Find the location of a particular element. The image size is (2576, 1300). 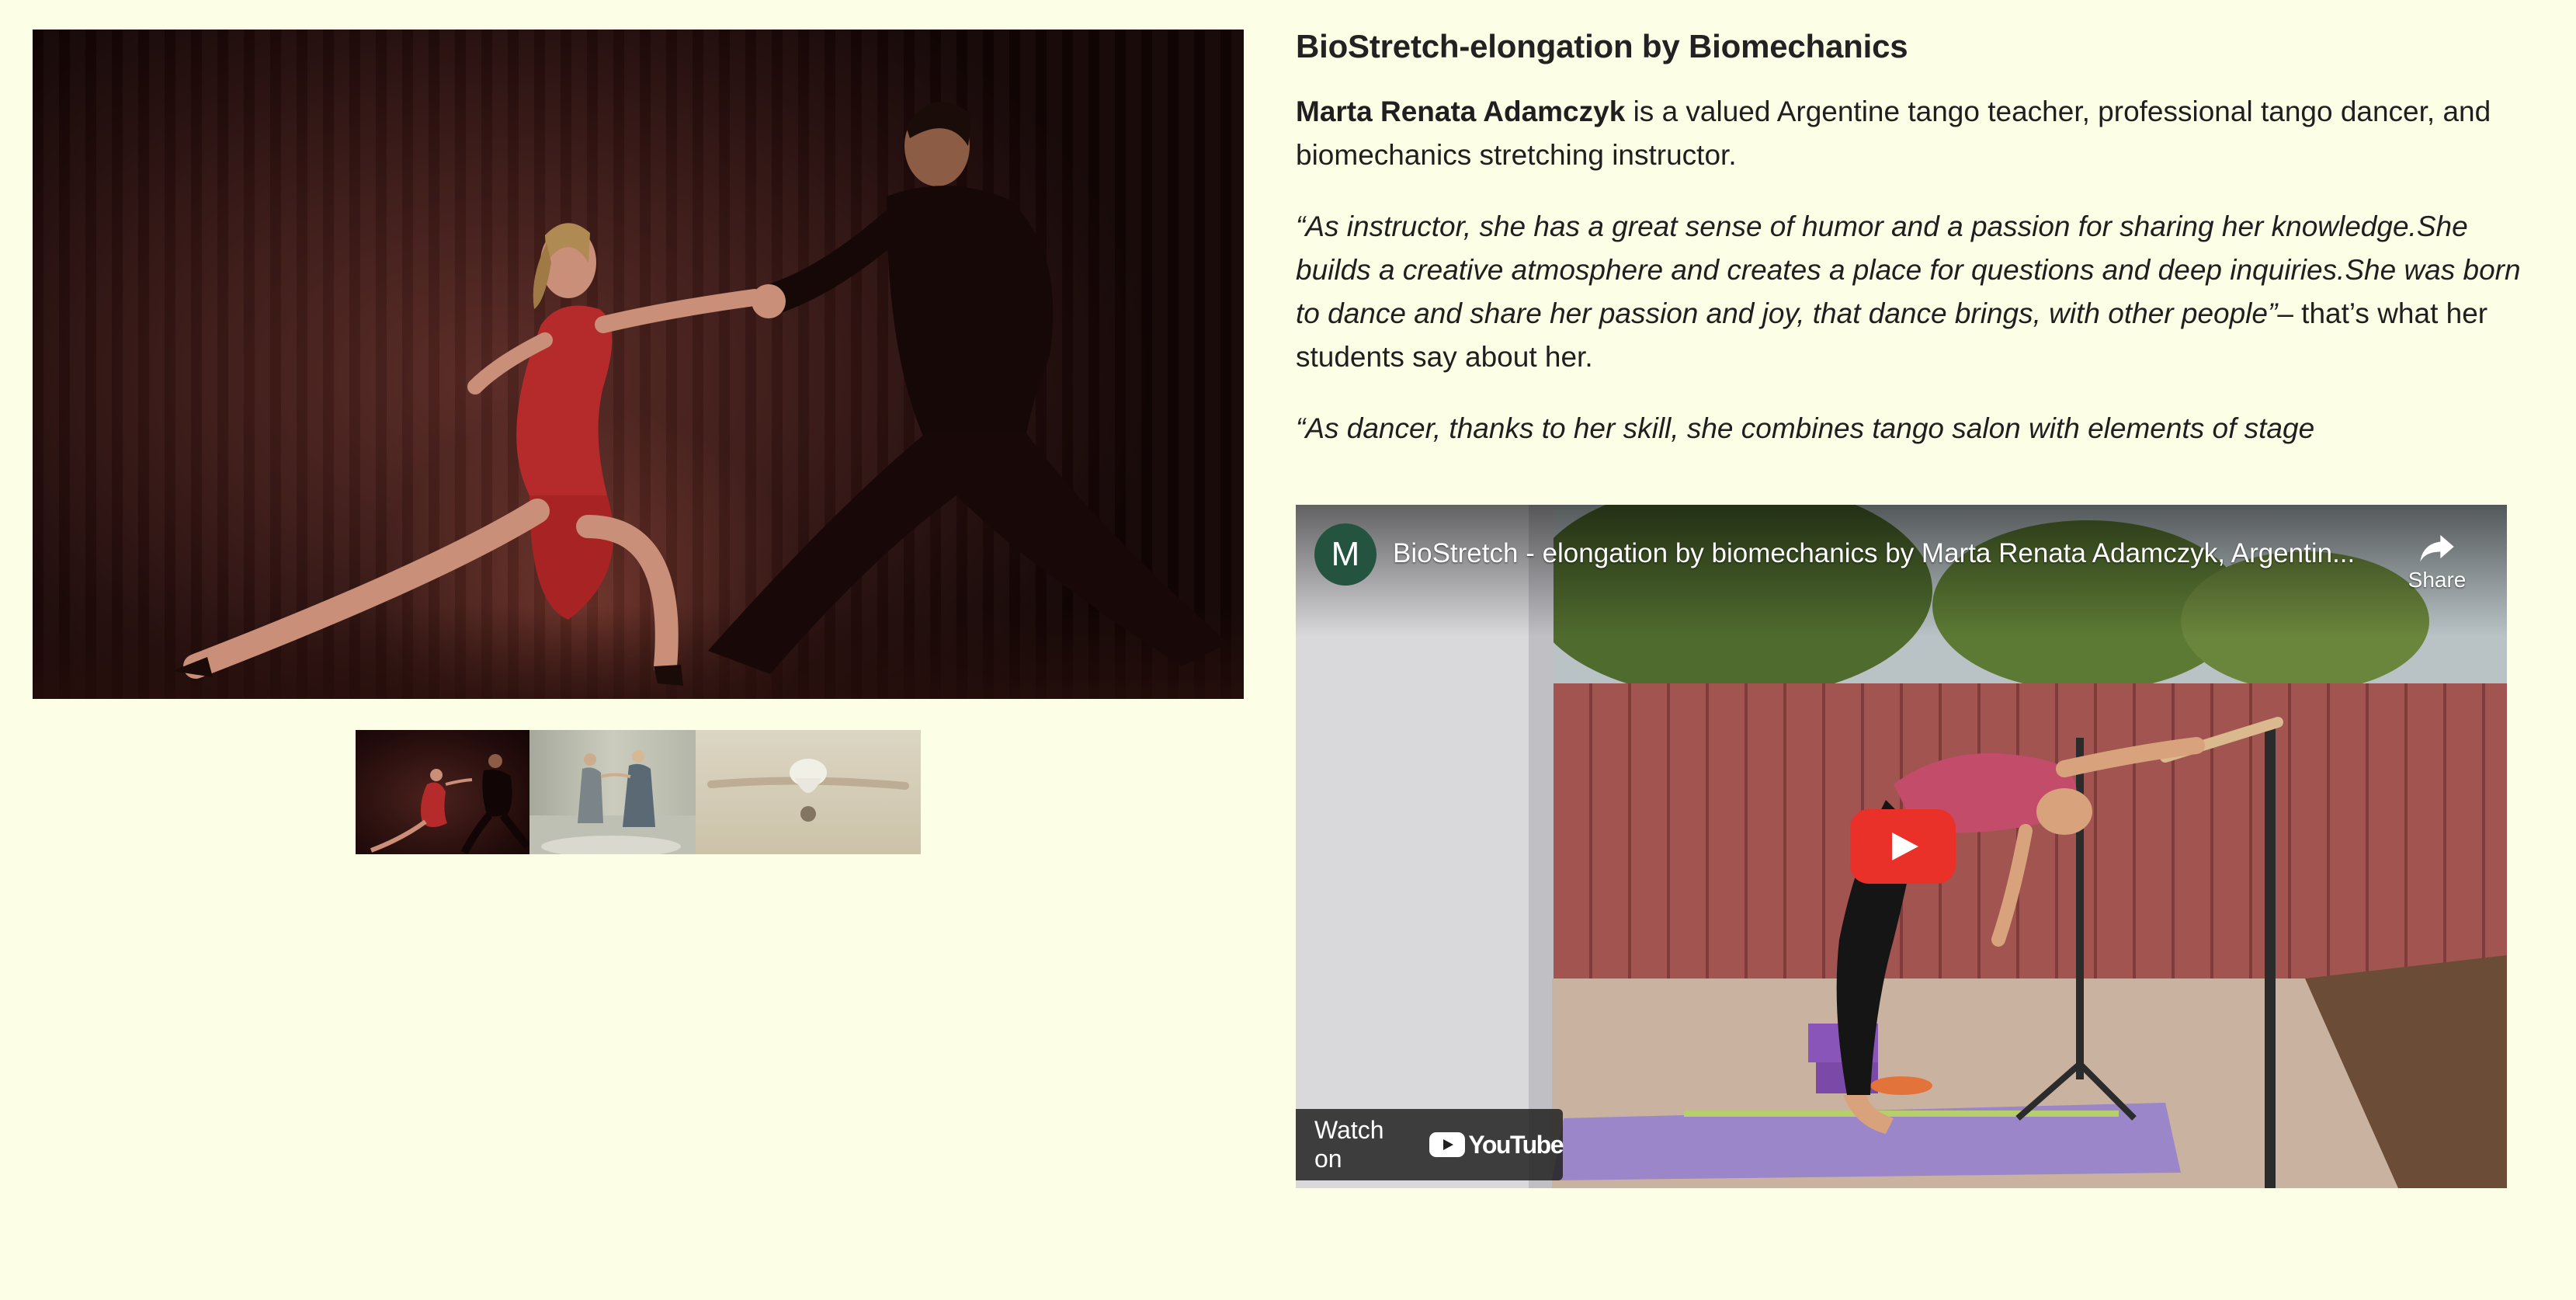

youtube-wordmark: YouTube is located at coordinates (1516, 1144).